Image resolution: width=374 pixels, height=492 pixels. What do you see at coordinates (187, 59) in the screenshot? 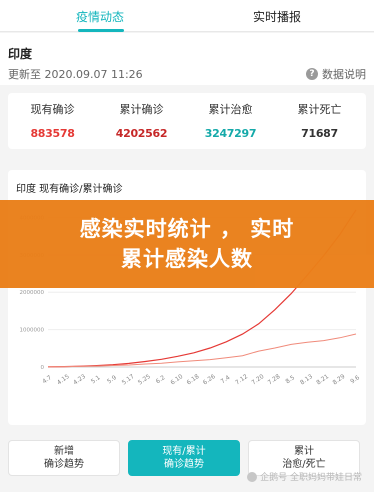
I see `region-header: 印度 更新至 2020.09.07 11:26 ? 数据说明` at bounding box center [187, 59].